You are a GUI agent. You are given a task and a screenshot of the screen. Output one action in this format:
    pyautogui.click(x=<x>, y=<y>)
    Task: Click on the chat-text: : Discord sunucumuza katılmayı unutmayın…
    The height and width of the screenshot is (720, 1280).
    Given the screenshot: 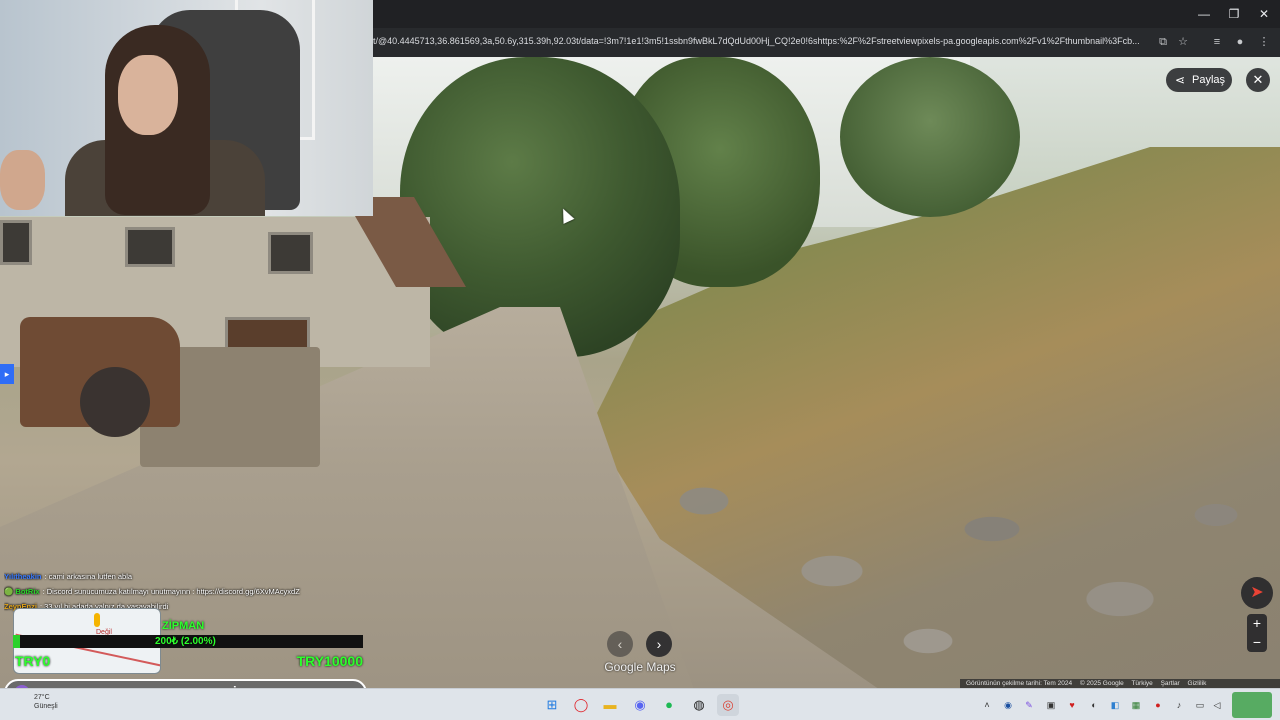 What is the action you would take?
    pyautogui.click(x=171, y=591)
    